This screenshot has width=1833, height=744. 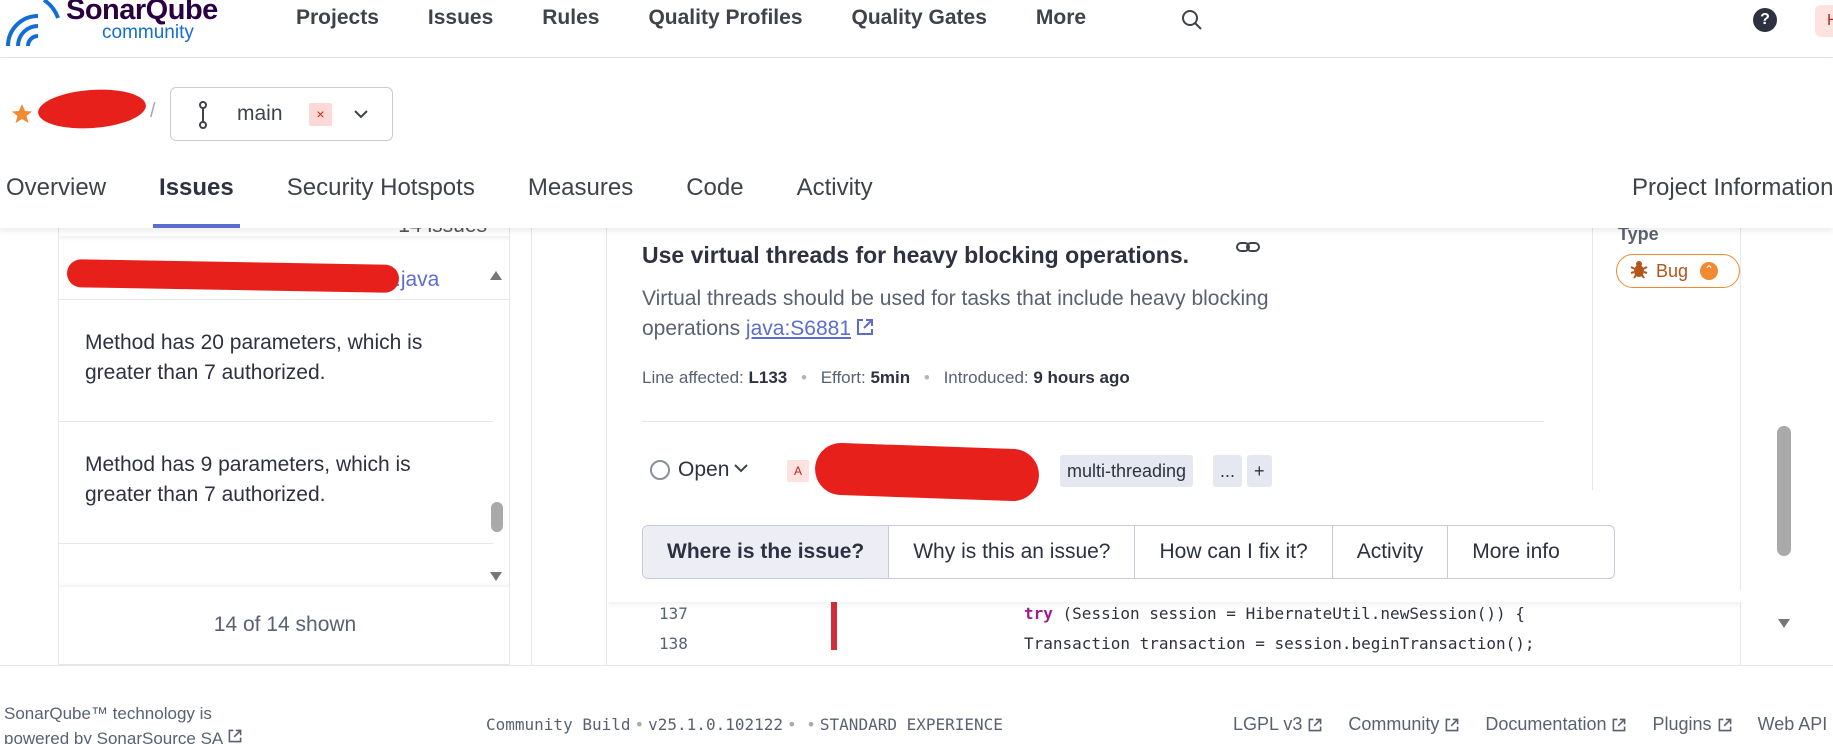 What do you see at coordinates (1248, 249) in the screenshot?
I see `permalink-icon` at bounding box center [1248, 249].